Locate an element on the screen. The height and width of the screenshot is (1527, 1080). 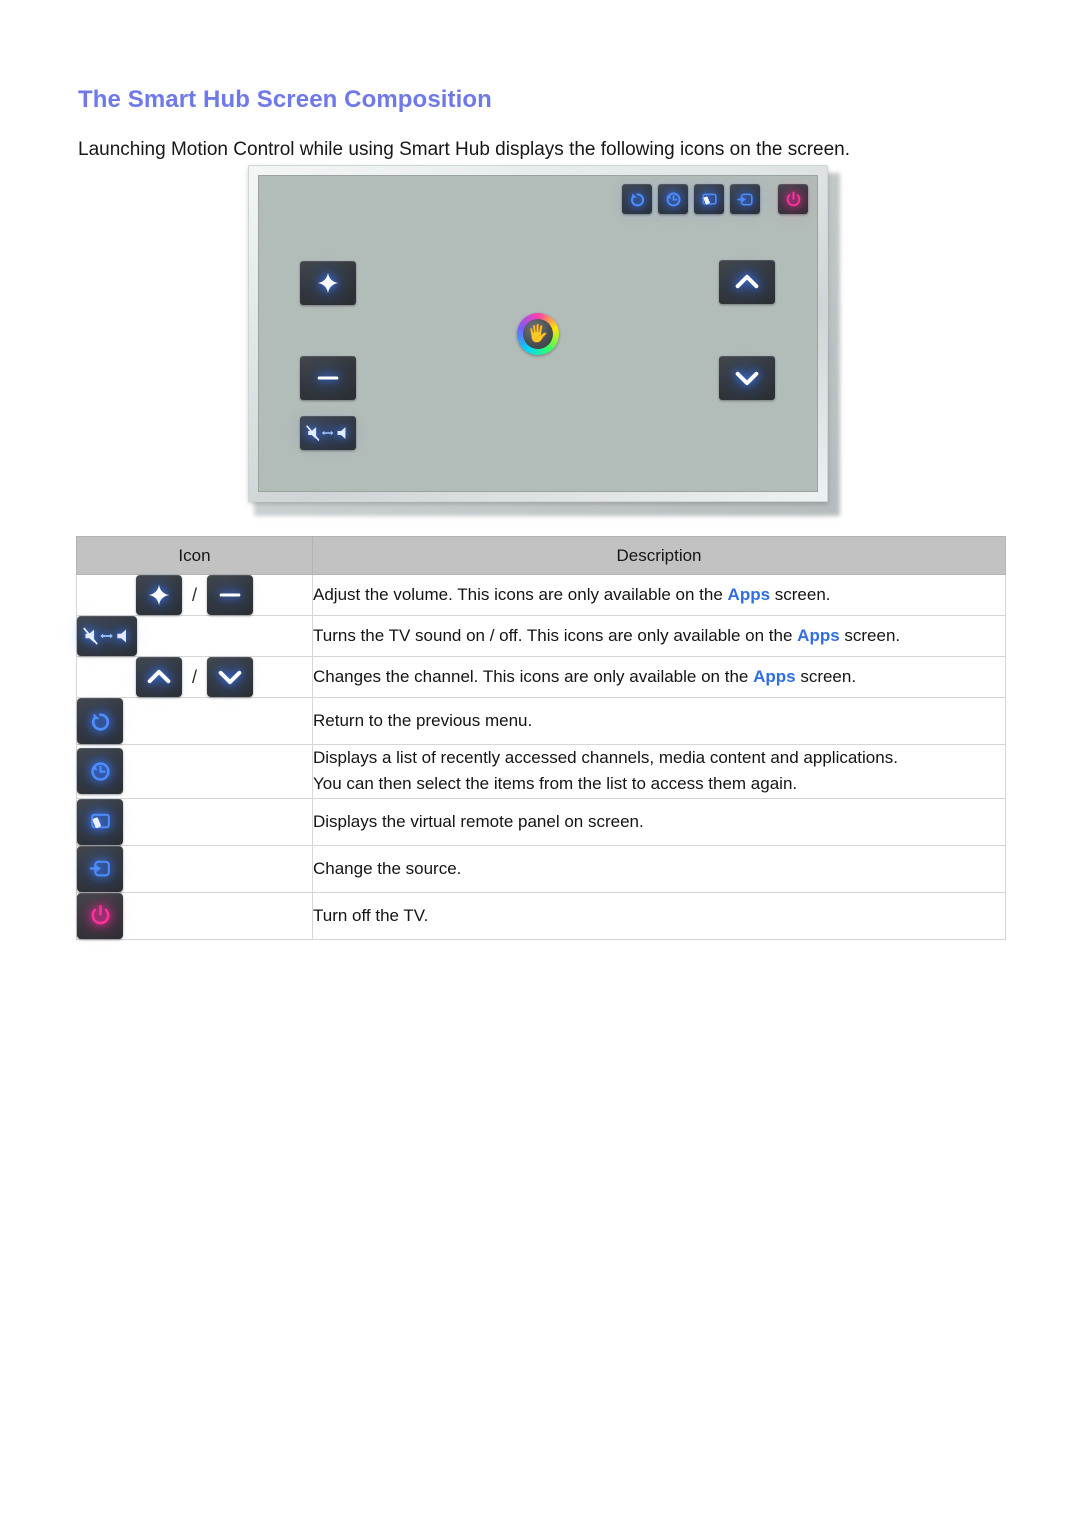
column-header-description: Description is located at coordinates (659, 555).